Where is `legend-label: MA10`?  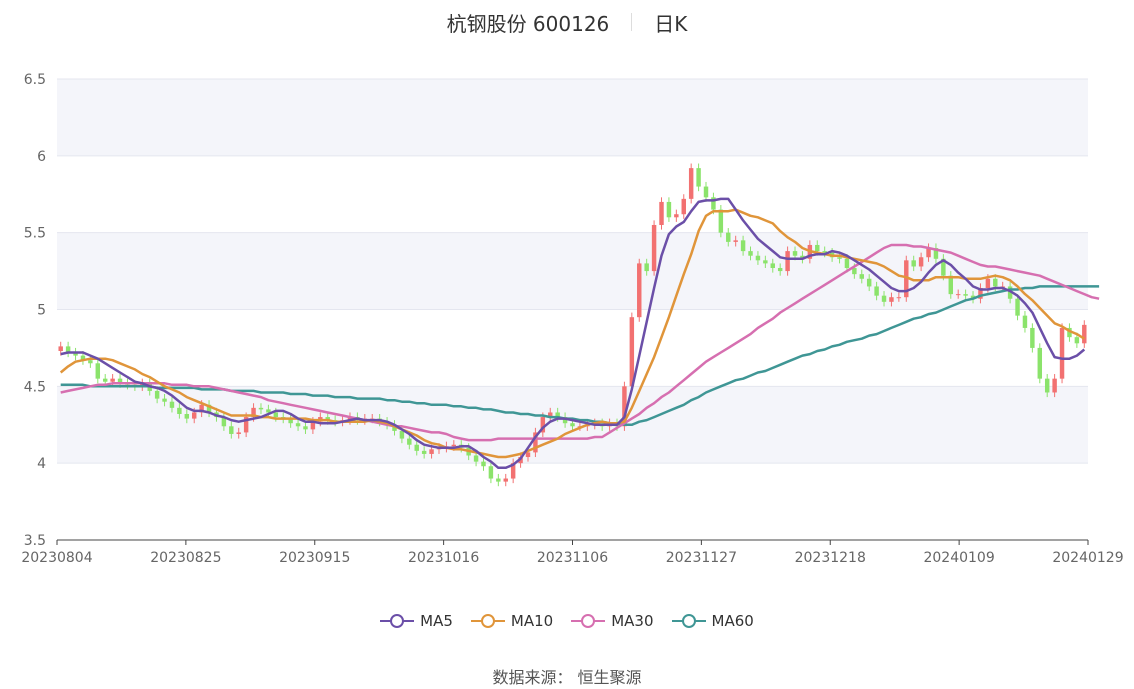
legend-label: MA10 is located at coordinates (532, 621).